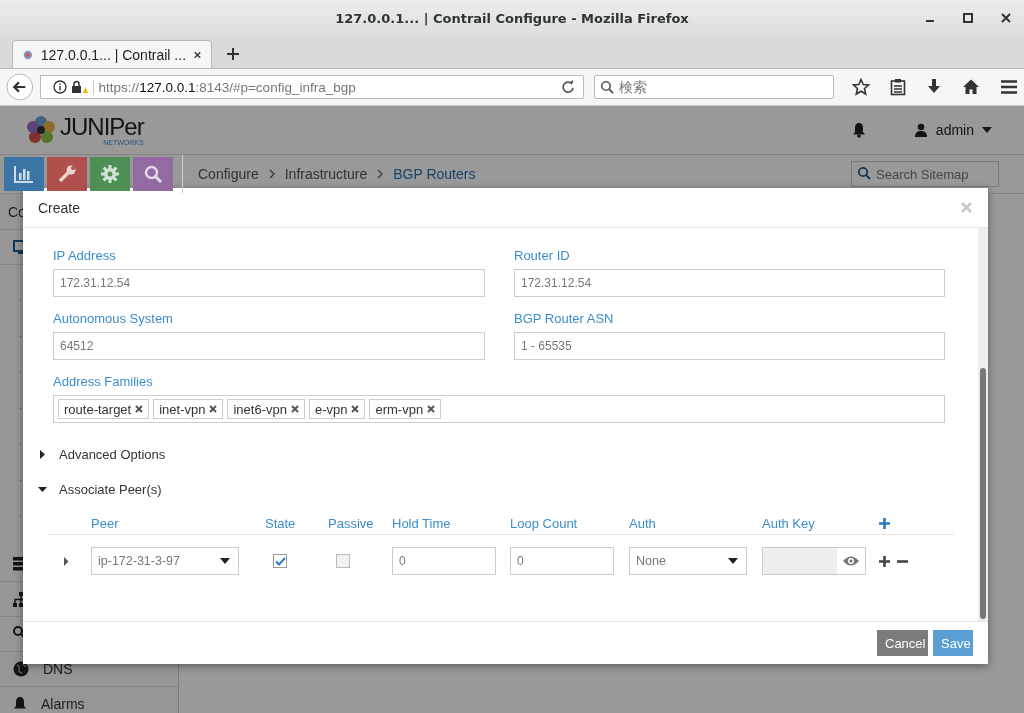  What do you see at coordinates (444, 561) in the screenshot?
I see `hold-time-field: 0` at bounding box center [444, 561].